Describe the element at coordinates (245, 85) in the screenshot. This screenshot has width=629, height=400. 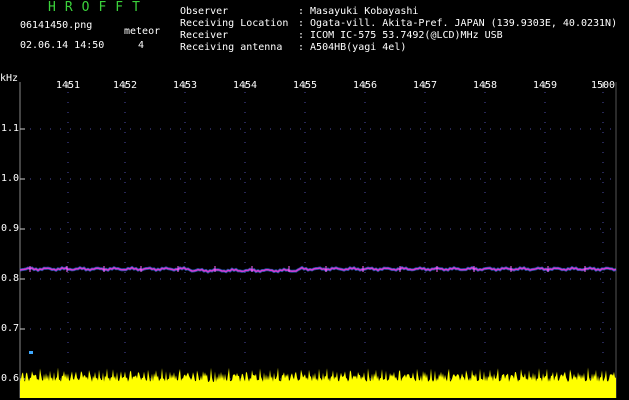
I see `x-tick-label: 1454` at that location.